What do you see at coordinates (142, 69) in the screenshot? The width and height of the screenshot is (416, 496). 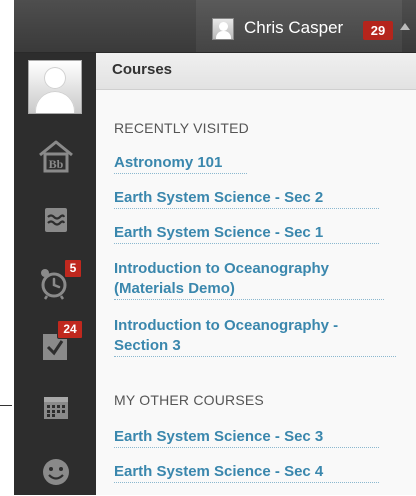 I see `panel-title: Courses` at bounding box center [142, 69].